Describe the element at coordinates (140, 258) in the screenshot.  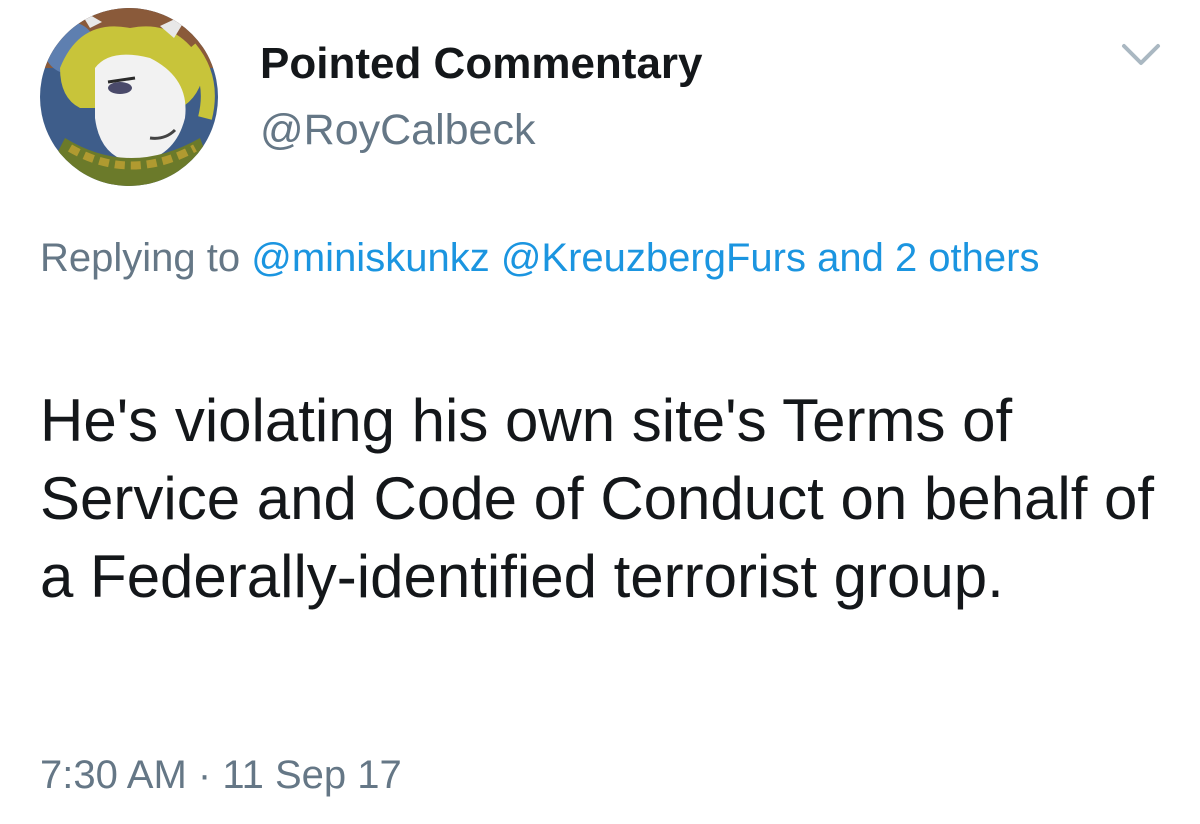
I see `reply-prefix: Replying to` at that location.